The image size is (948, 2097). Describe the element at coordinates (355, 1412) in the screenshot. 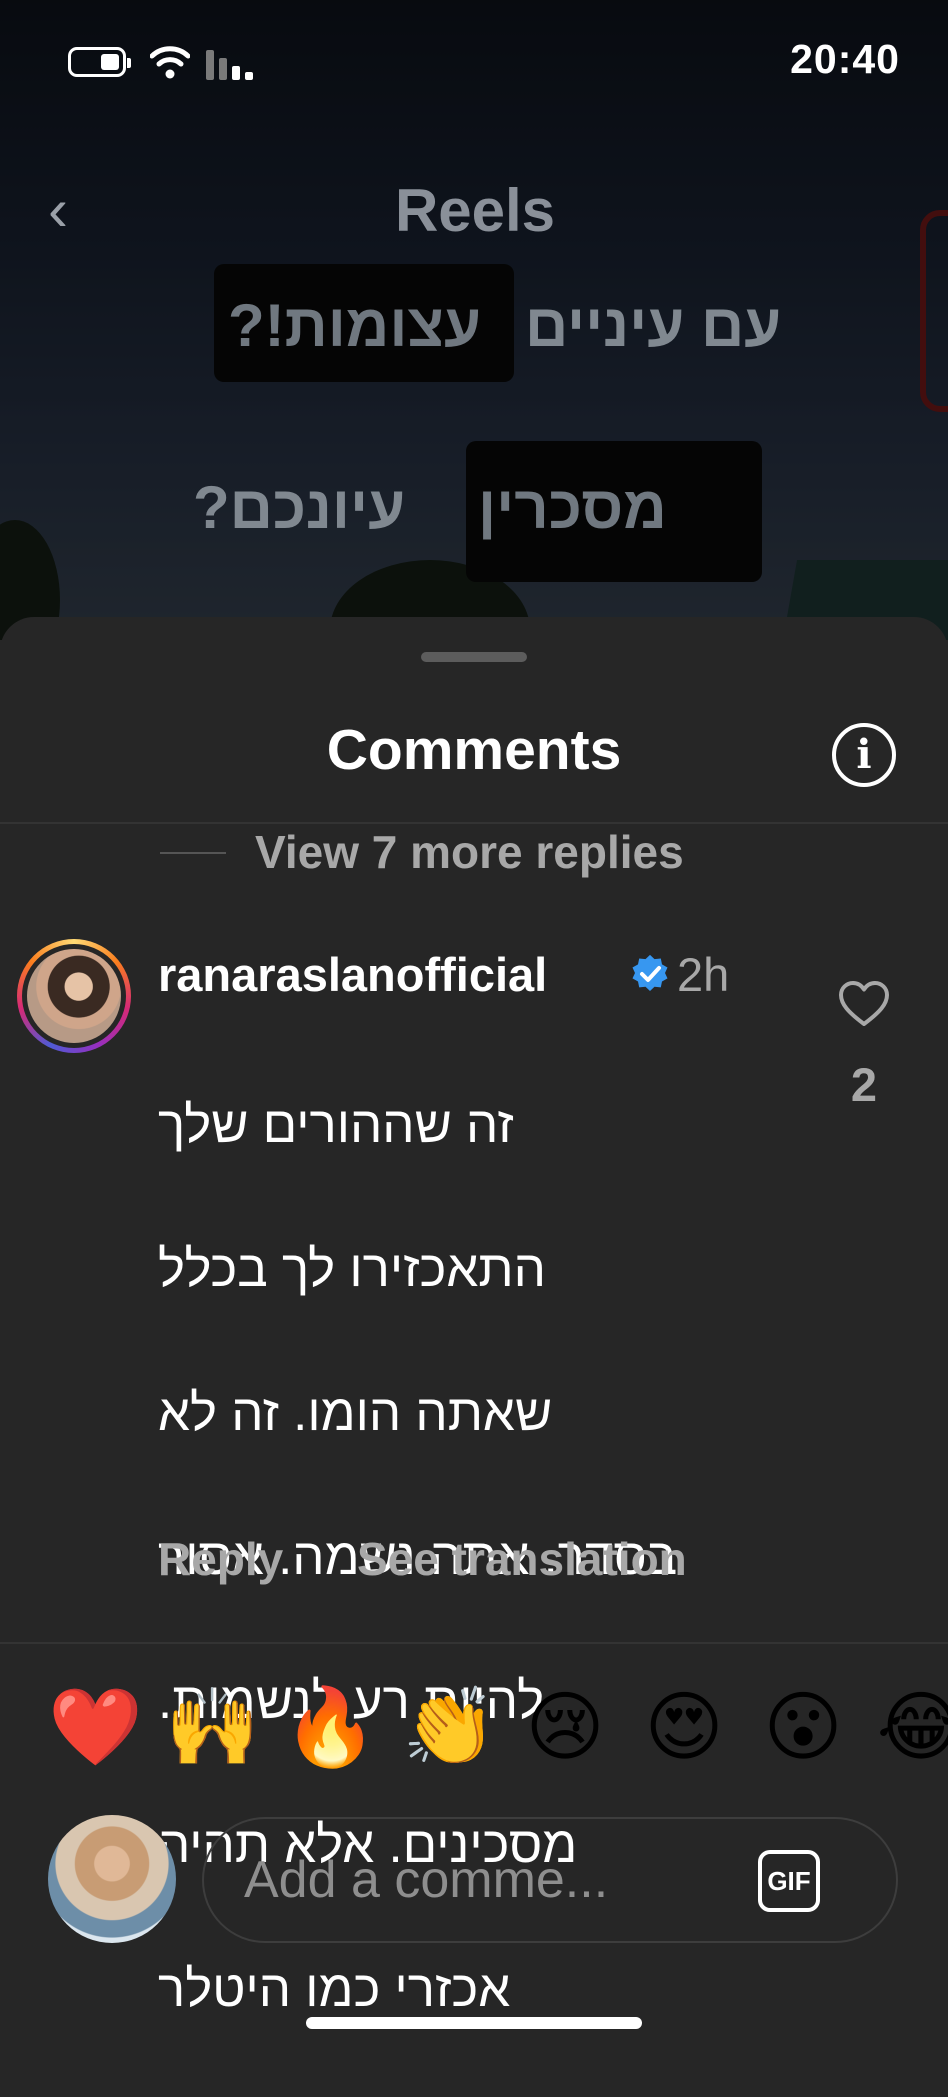

I see `comment-text-line: שאתה הומו. זה לא` at that location.